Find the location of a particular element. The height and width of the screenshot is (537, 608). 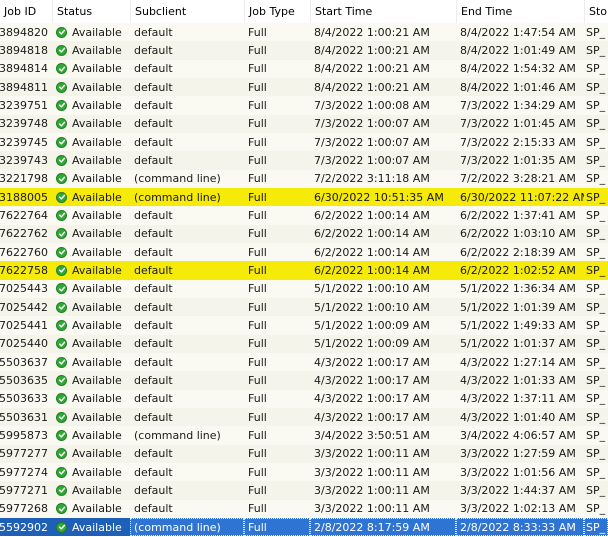

job-id-cell: 7622760 is located at coordinates (24, 252).